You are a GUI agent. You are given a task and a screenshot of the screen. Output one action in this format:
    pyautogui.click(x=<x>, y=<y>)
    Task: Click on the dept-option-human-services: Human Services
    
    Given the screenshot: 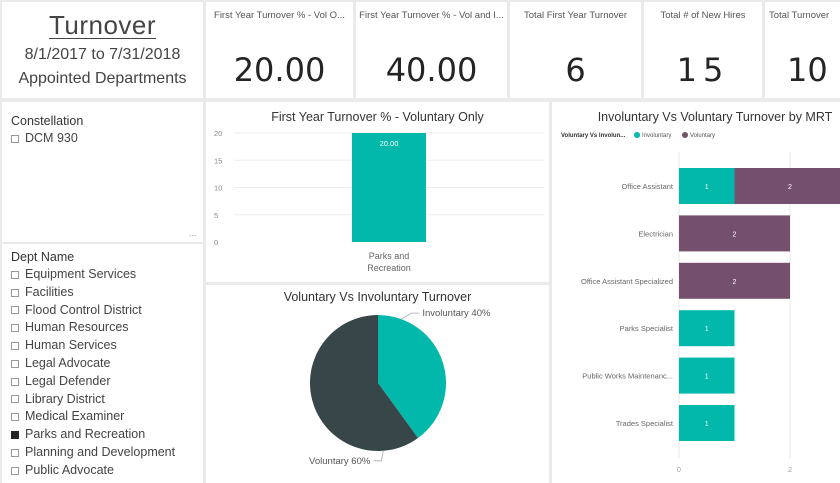 What is the action you would take?
    pyautogui.click(x=107, y=346)
    